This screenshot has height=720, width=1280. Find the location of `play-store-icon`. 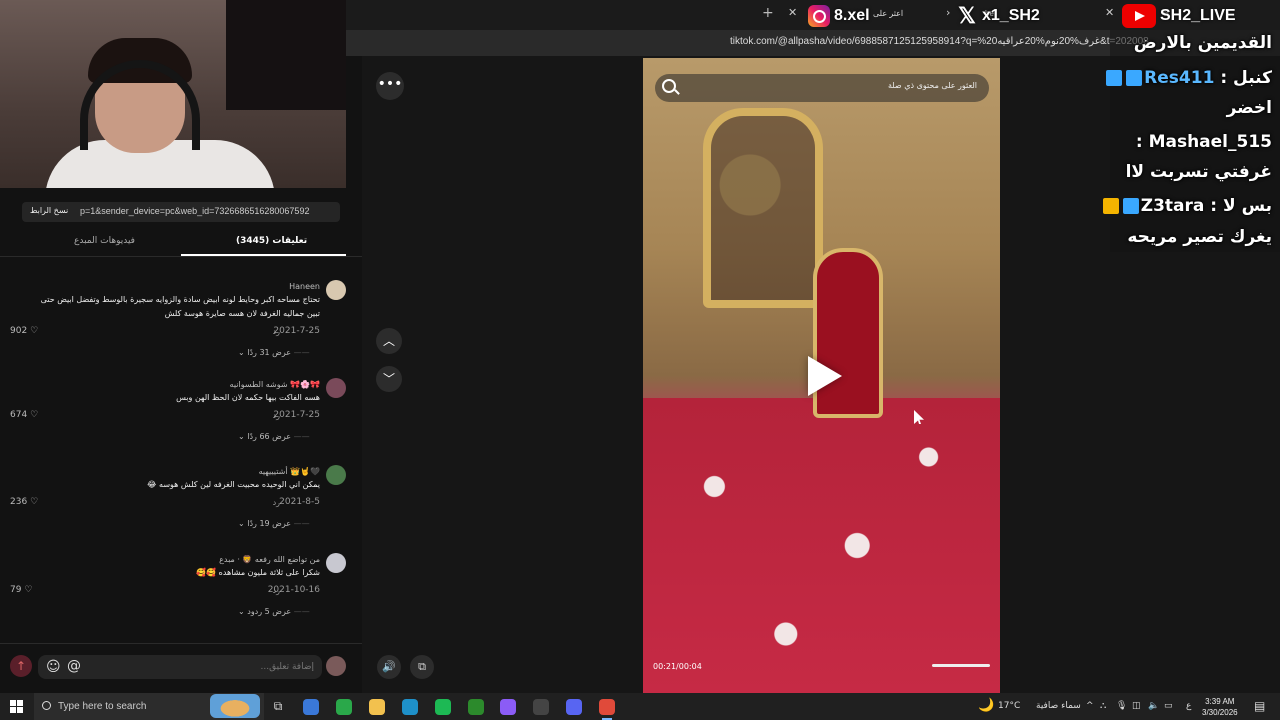

play-store-icon is located at coordinates (344, 707).